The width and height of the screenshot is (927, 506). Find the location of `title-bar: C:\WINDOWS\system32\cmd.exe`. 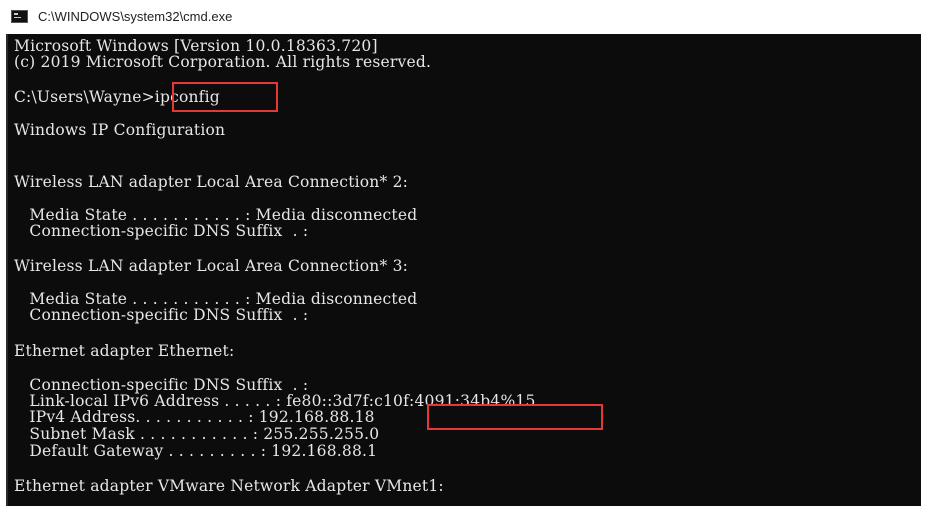

title-bar: C:\WINDOWS\system32\cmd.exe is located at coordinates (463, 17).